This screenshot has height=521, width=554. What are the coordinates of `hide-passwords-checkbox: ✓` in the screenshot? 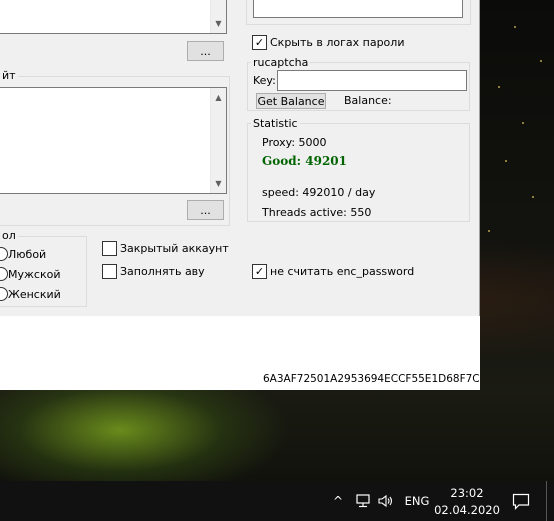 It's located at (259, 42).